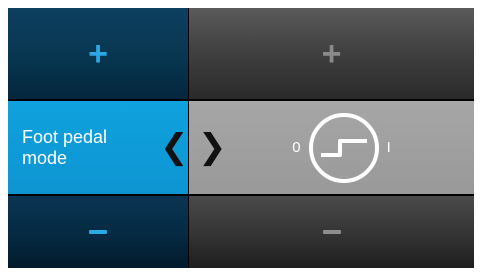 The width and height of the screenshot is (482, 276). I want to click on chevron-right-icon: ❯, so click(212, 147).